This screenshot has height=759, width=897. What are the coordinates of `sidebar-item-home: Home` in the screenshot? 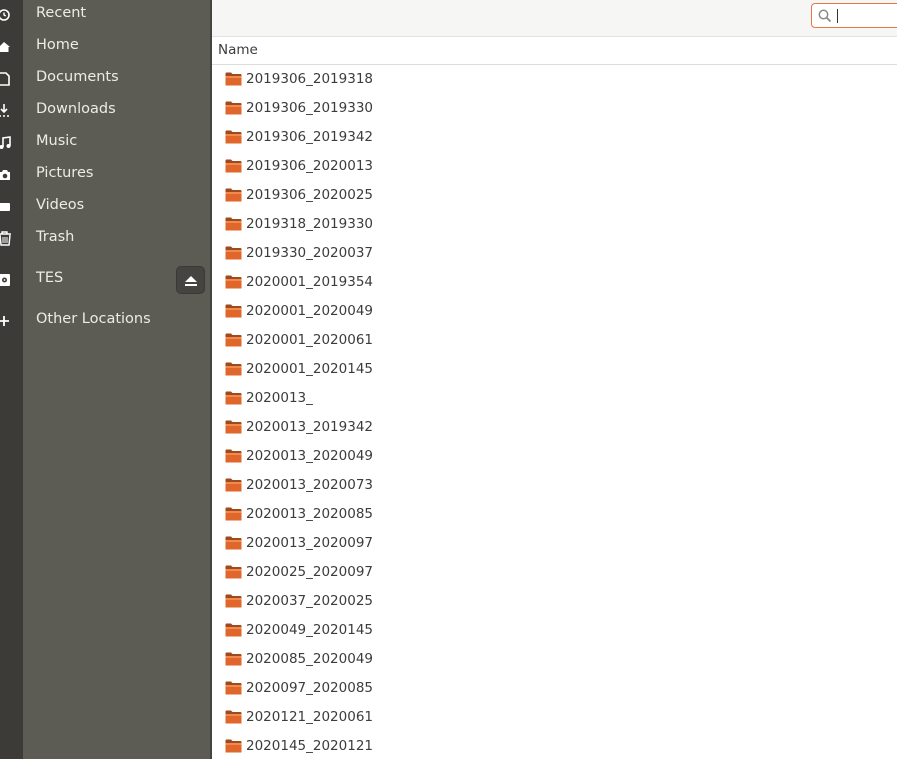 It's located at (105, 47).